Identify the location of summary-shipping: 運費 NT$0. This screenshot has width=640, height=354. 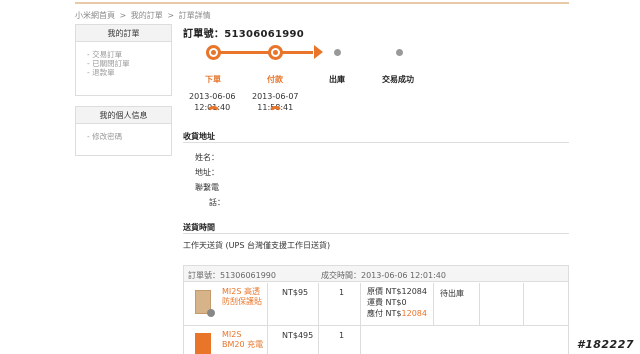
(387, 302).